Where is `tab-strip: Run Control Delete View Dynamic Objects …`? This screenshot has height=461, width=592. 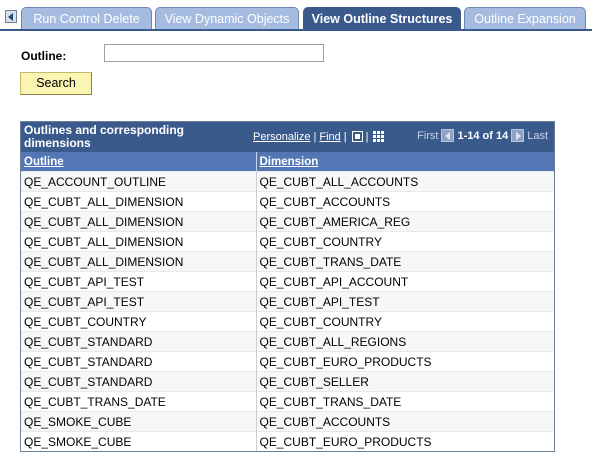
tab-strip: Run Control Delete View Dynamic Objects … is located at coordinates (296, 15).